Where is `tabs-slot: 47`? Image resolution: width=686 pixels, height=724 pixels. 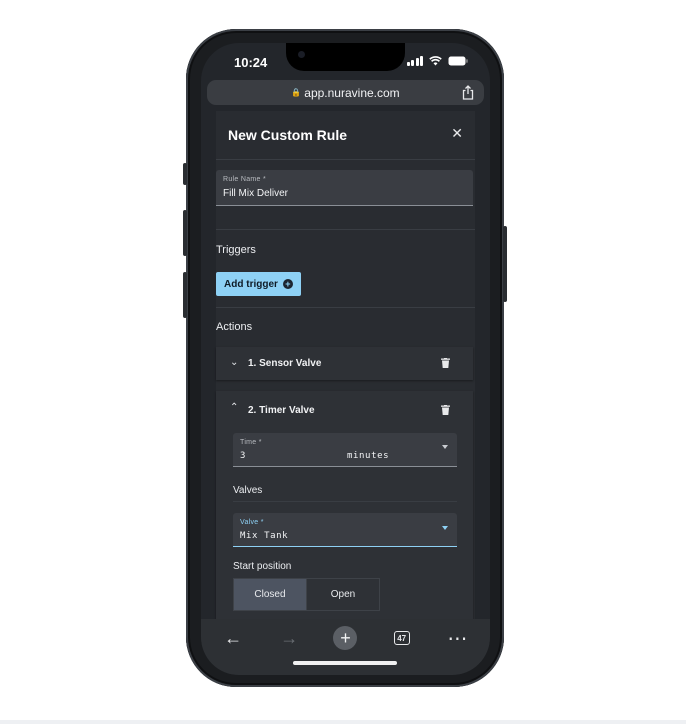
tabs-slot: 47 is located at coordinates (402, 638).